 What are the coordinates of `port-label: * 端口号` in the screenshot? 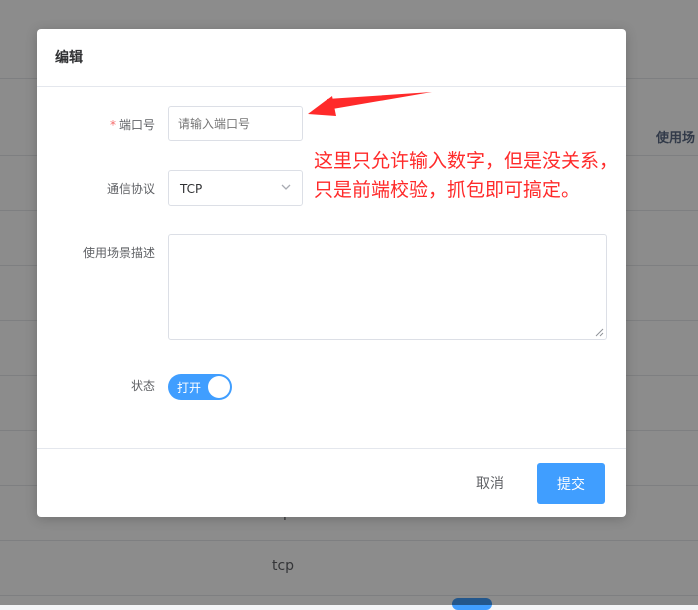 It's located at (110, 124).